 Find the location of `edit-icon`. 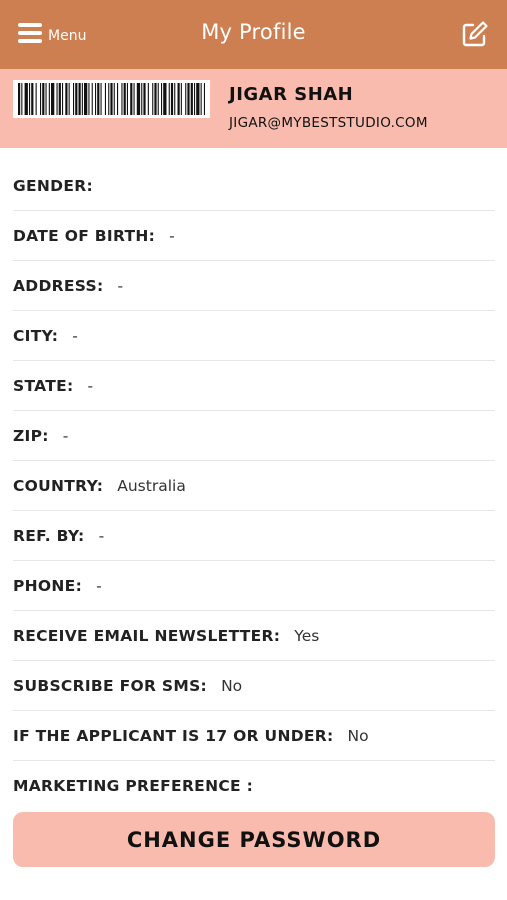

edit-icon is located at coordinates (475, 34).